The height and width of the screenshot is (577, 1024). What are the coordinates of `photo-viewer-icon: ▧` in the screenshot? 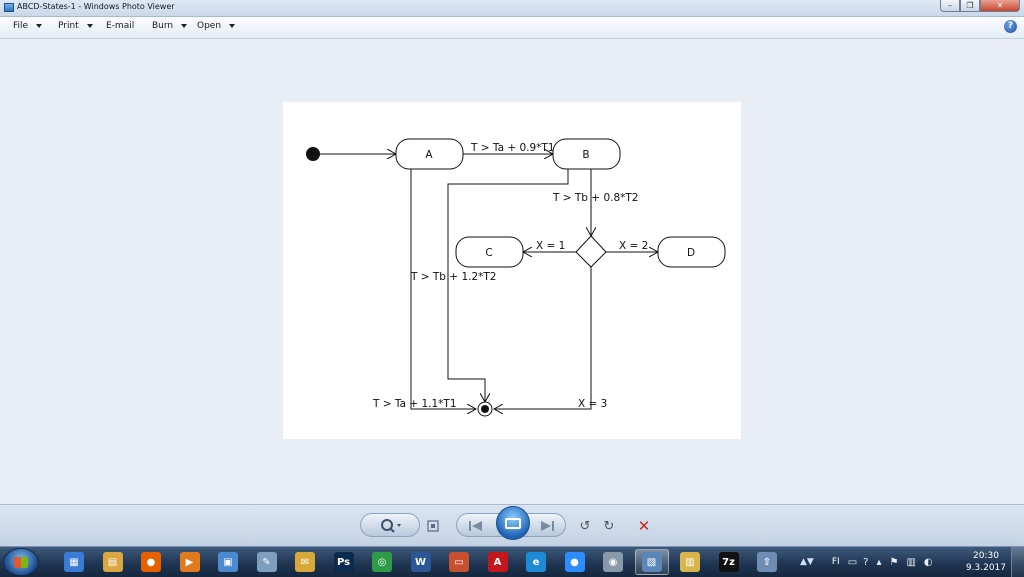 It's located at (651, 562).